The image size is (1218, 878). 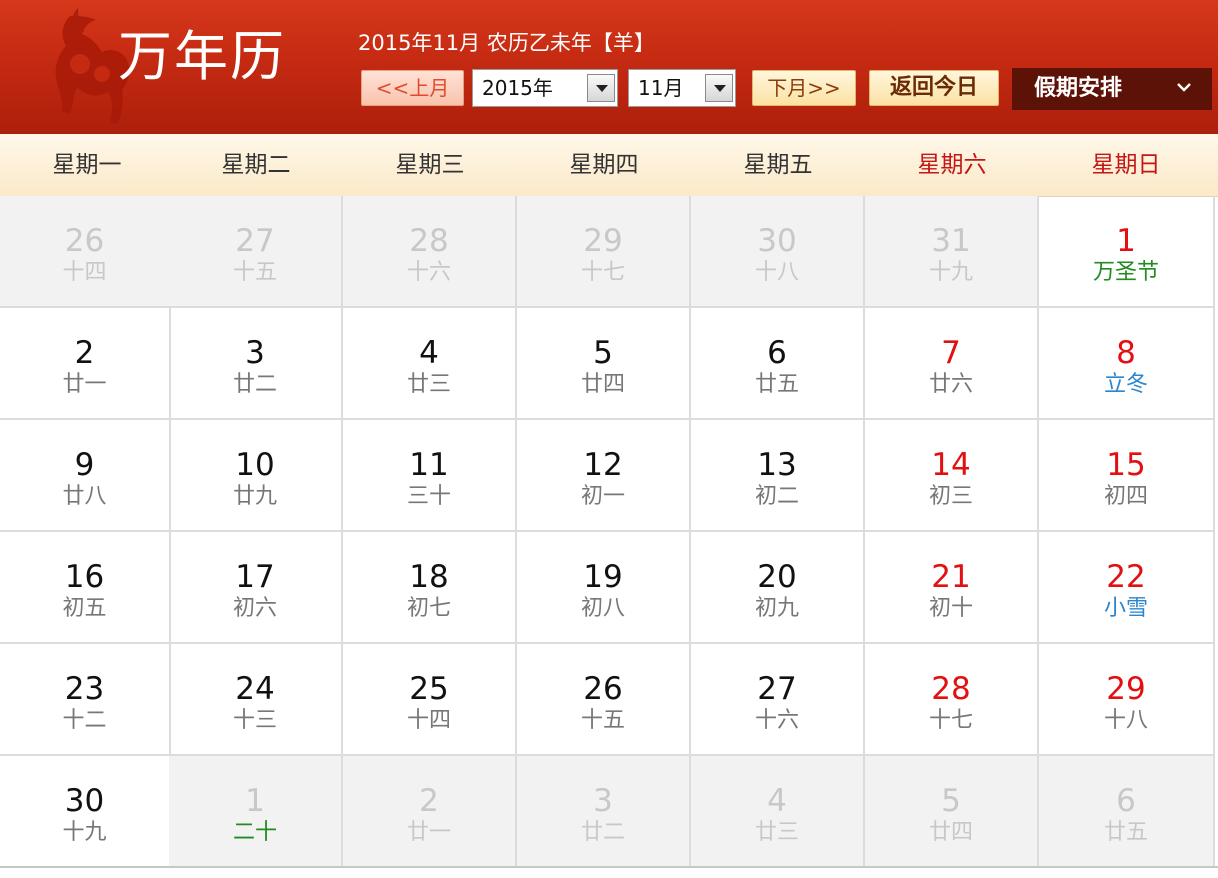 What do you see at coordinates (1126, 165) in the screenshot?
I see `weekday-sun: 星期日` at bounding box center [1126, 165].